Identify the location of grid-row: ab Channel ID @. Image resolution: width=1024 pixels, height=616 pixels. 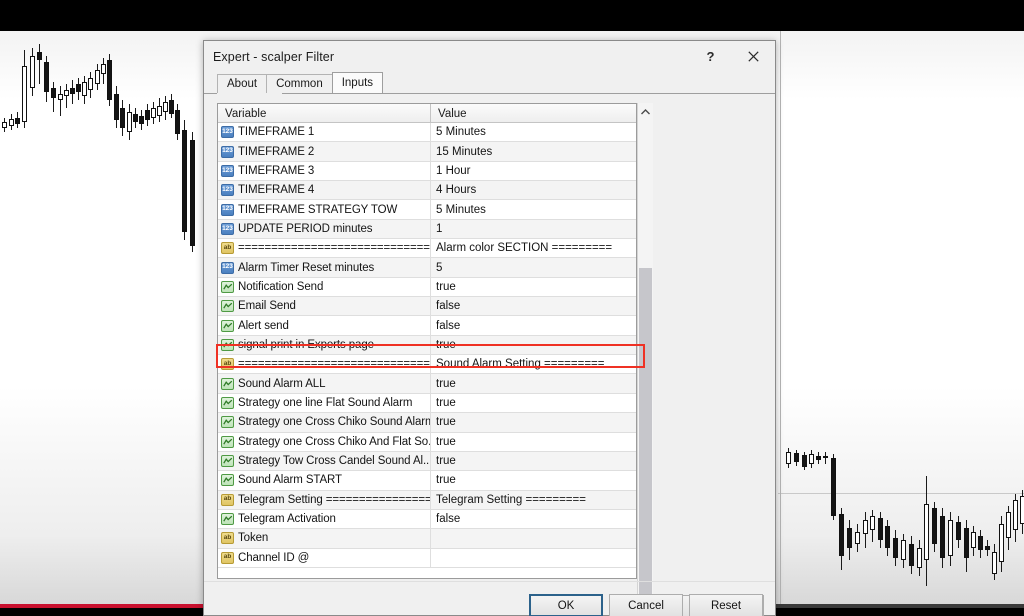
(427, 558).